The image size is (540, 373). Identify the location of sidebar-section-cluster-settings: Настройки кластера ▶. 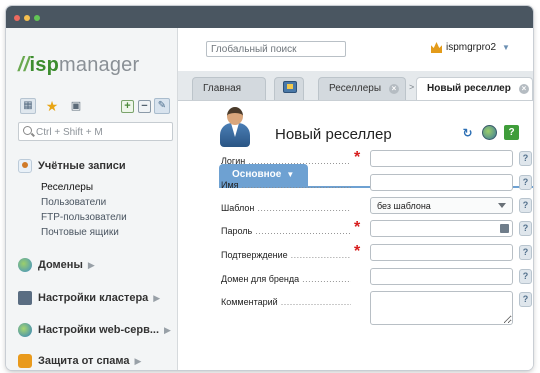
(89, 298).